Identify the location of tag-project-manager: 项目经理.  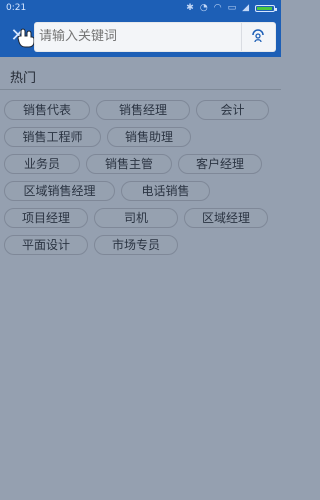
(46, 218).